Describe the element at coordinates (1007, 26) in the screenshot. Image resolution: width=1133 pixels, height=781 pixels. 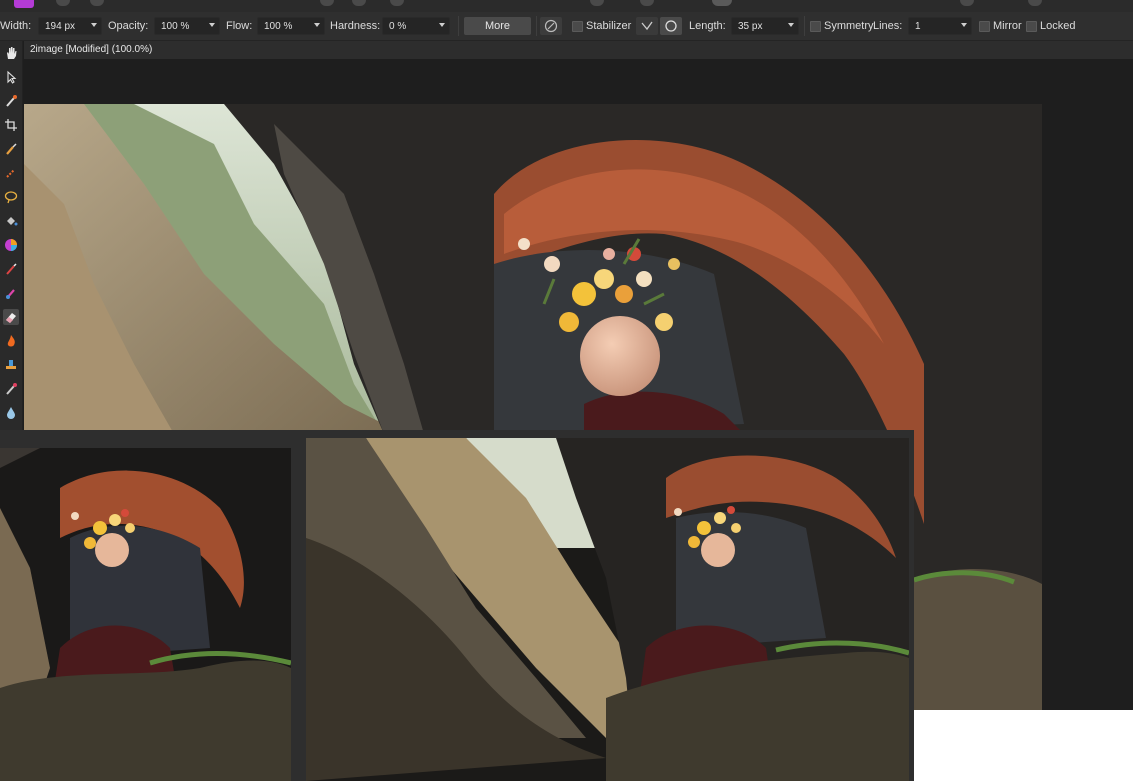
I see `mirror-label: Mirror` at that location.